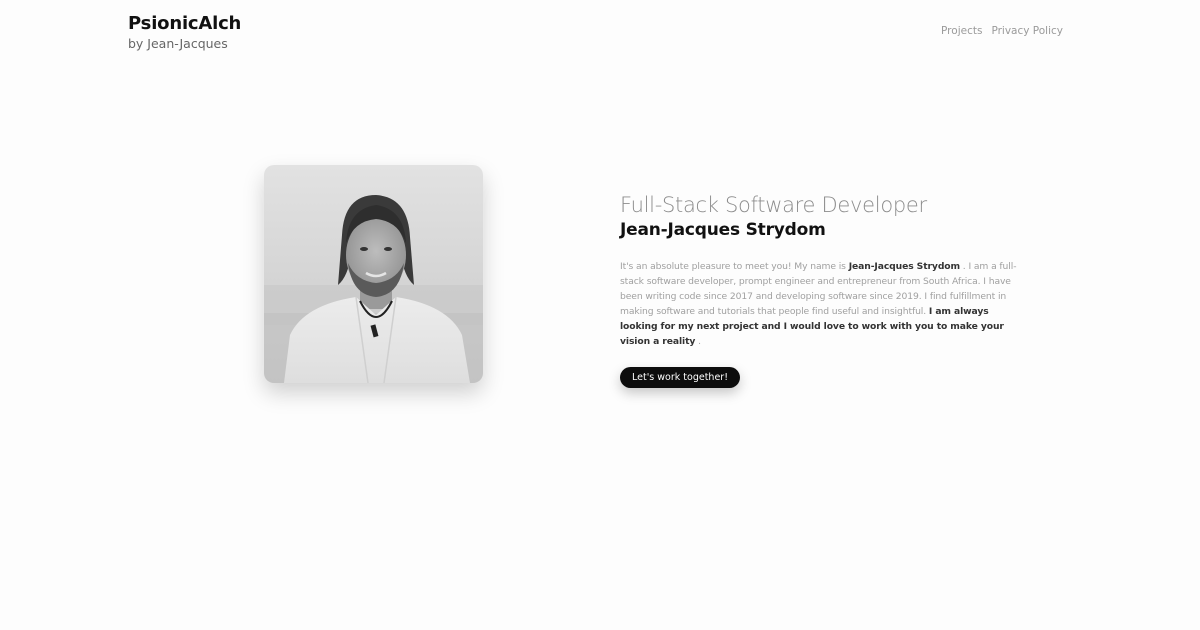 This screenshot has width=1200, height=630. What do you see at coordinates (680, 378) in the screenshot?
I see `work-together-button: Let's work together!` at bounding box center [680, 378].